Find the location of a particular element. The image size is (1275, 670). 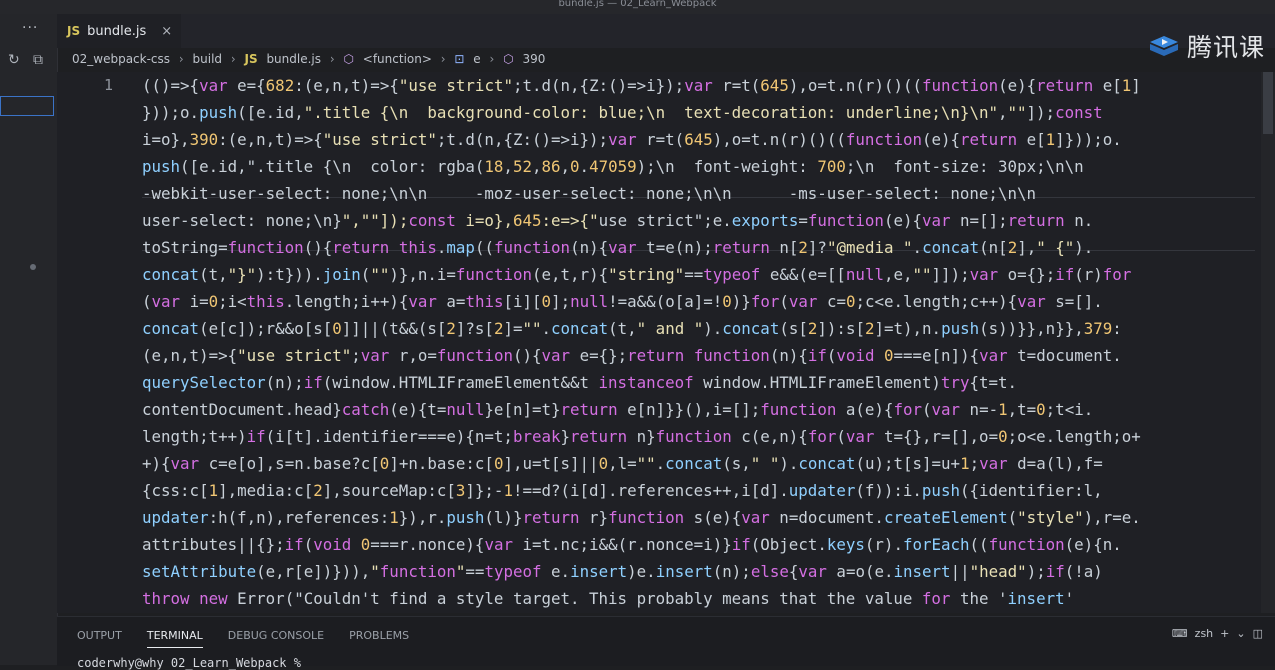

tab-bundle-js: JS bundle.js × is located at coordinates (119, 31).